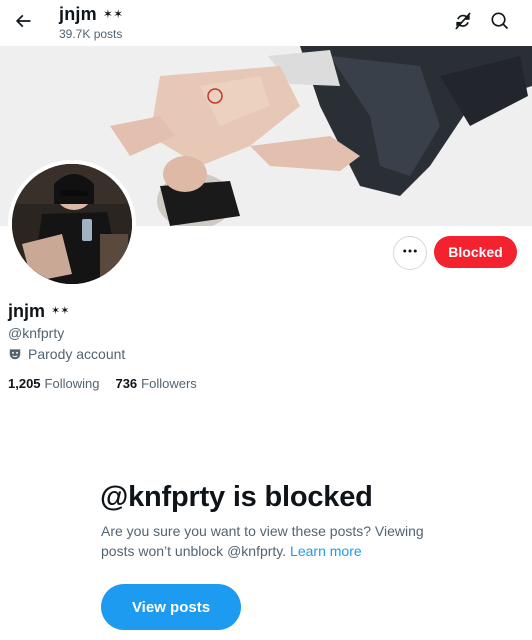  Describe the element at coordinates (36, 333) in the screenshot. I see `profile-handle: @knfprty` at that location.